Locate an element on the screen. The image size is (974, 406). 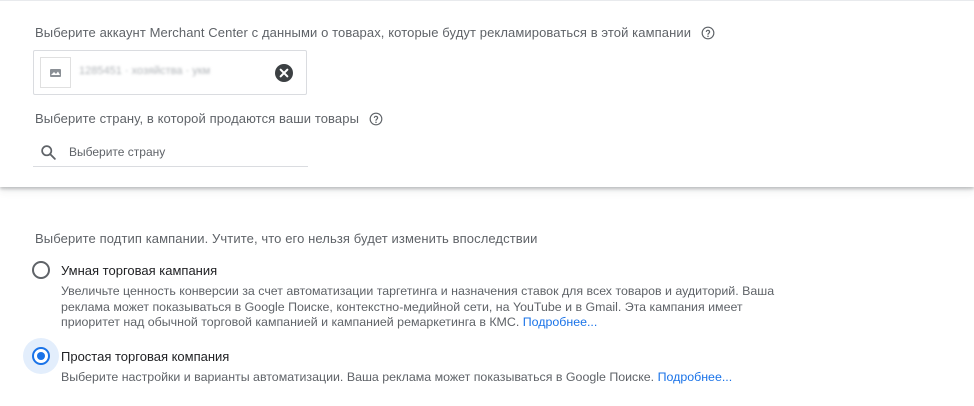
radio-dot is located at coordinates (41, 356).